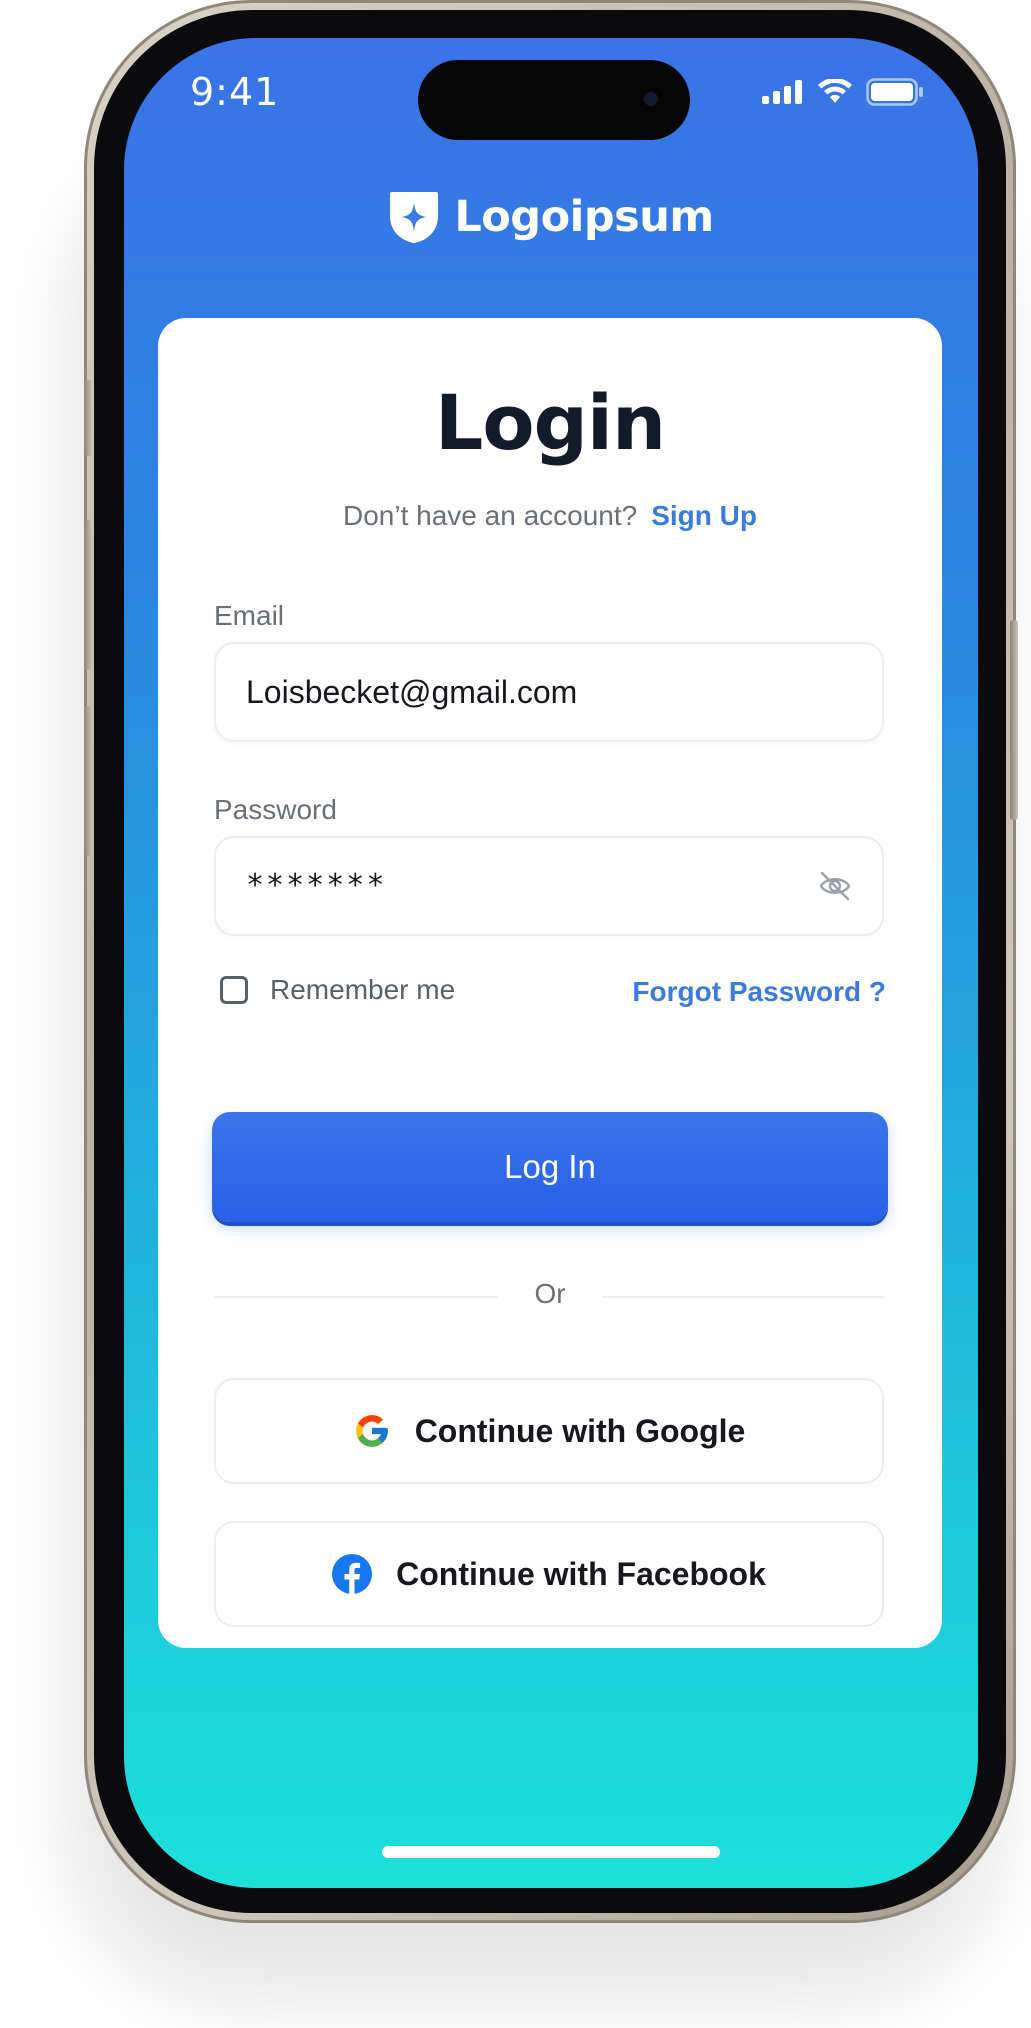  What do you see at coordinates (88, 781) in the screenshot?
I see `volume-down-button` at bounding box center [88, 781].